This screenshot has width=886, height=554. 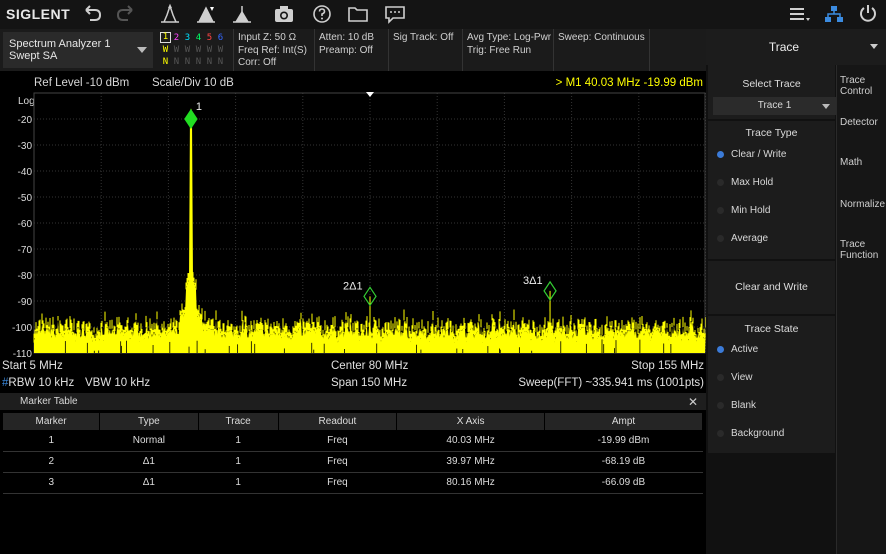 What do you see at coordinates (774, 106) in the screenshot?
I see `select-trace-dropdown: Trace 1` at bounding box center [774, 106].